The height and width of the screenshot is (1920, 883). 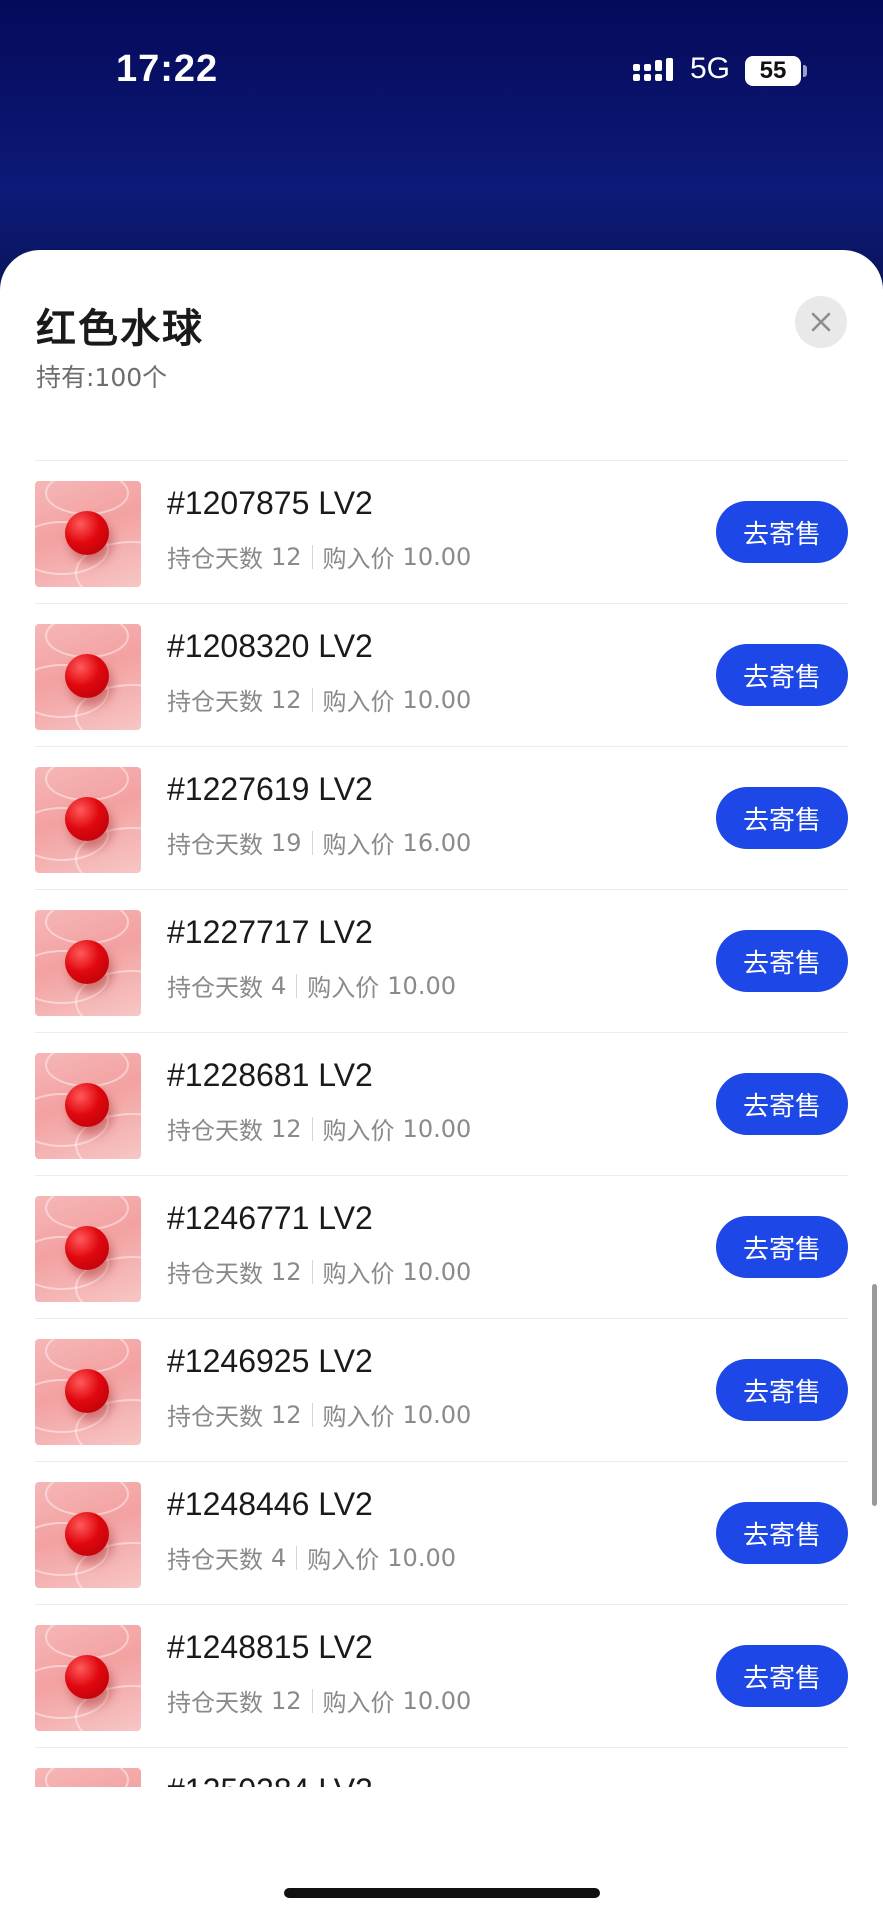 I want to click on status-bar: 17:22 5G 55, so click(x=441, y=70).